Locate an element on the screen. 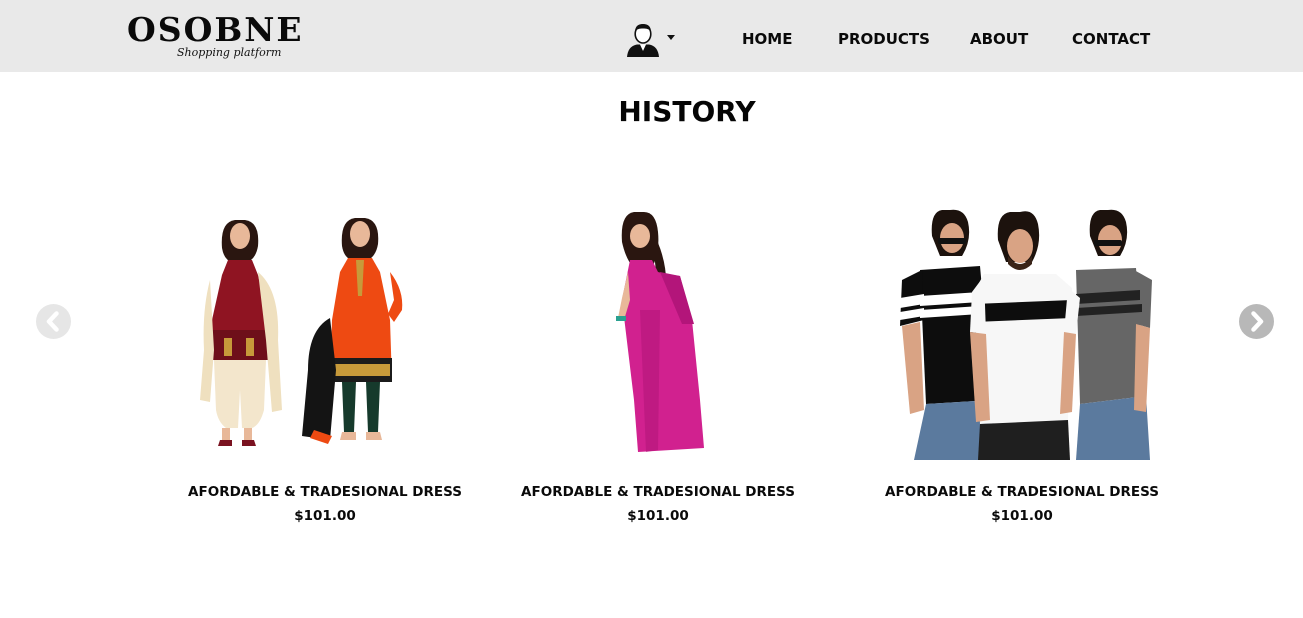 The image size is (1303, 618). nav-link-contact: CONTACT is located at coordinates (1111, 39).